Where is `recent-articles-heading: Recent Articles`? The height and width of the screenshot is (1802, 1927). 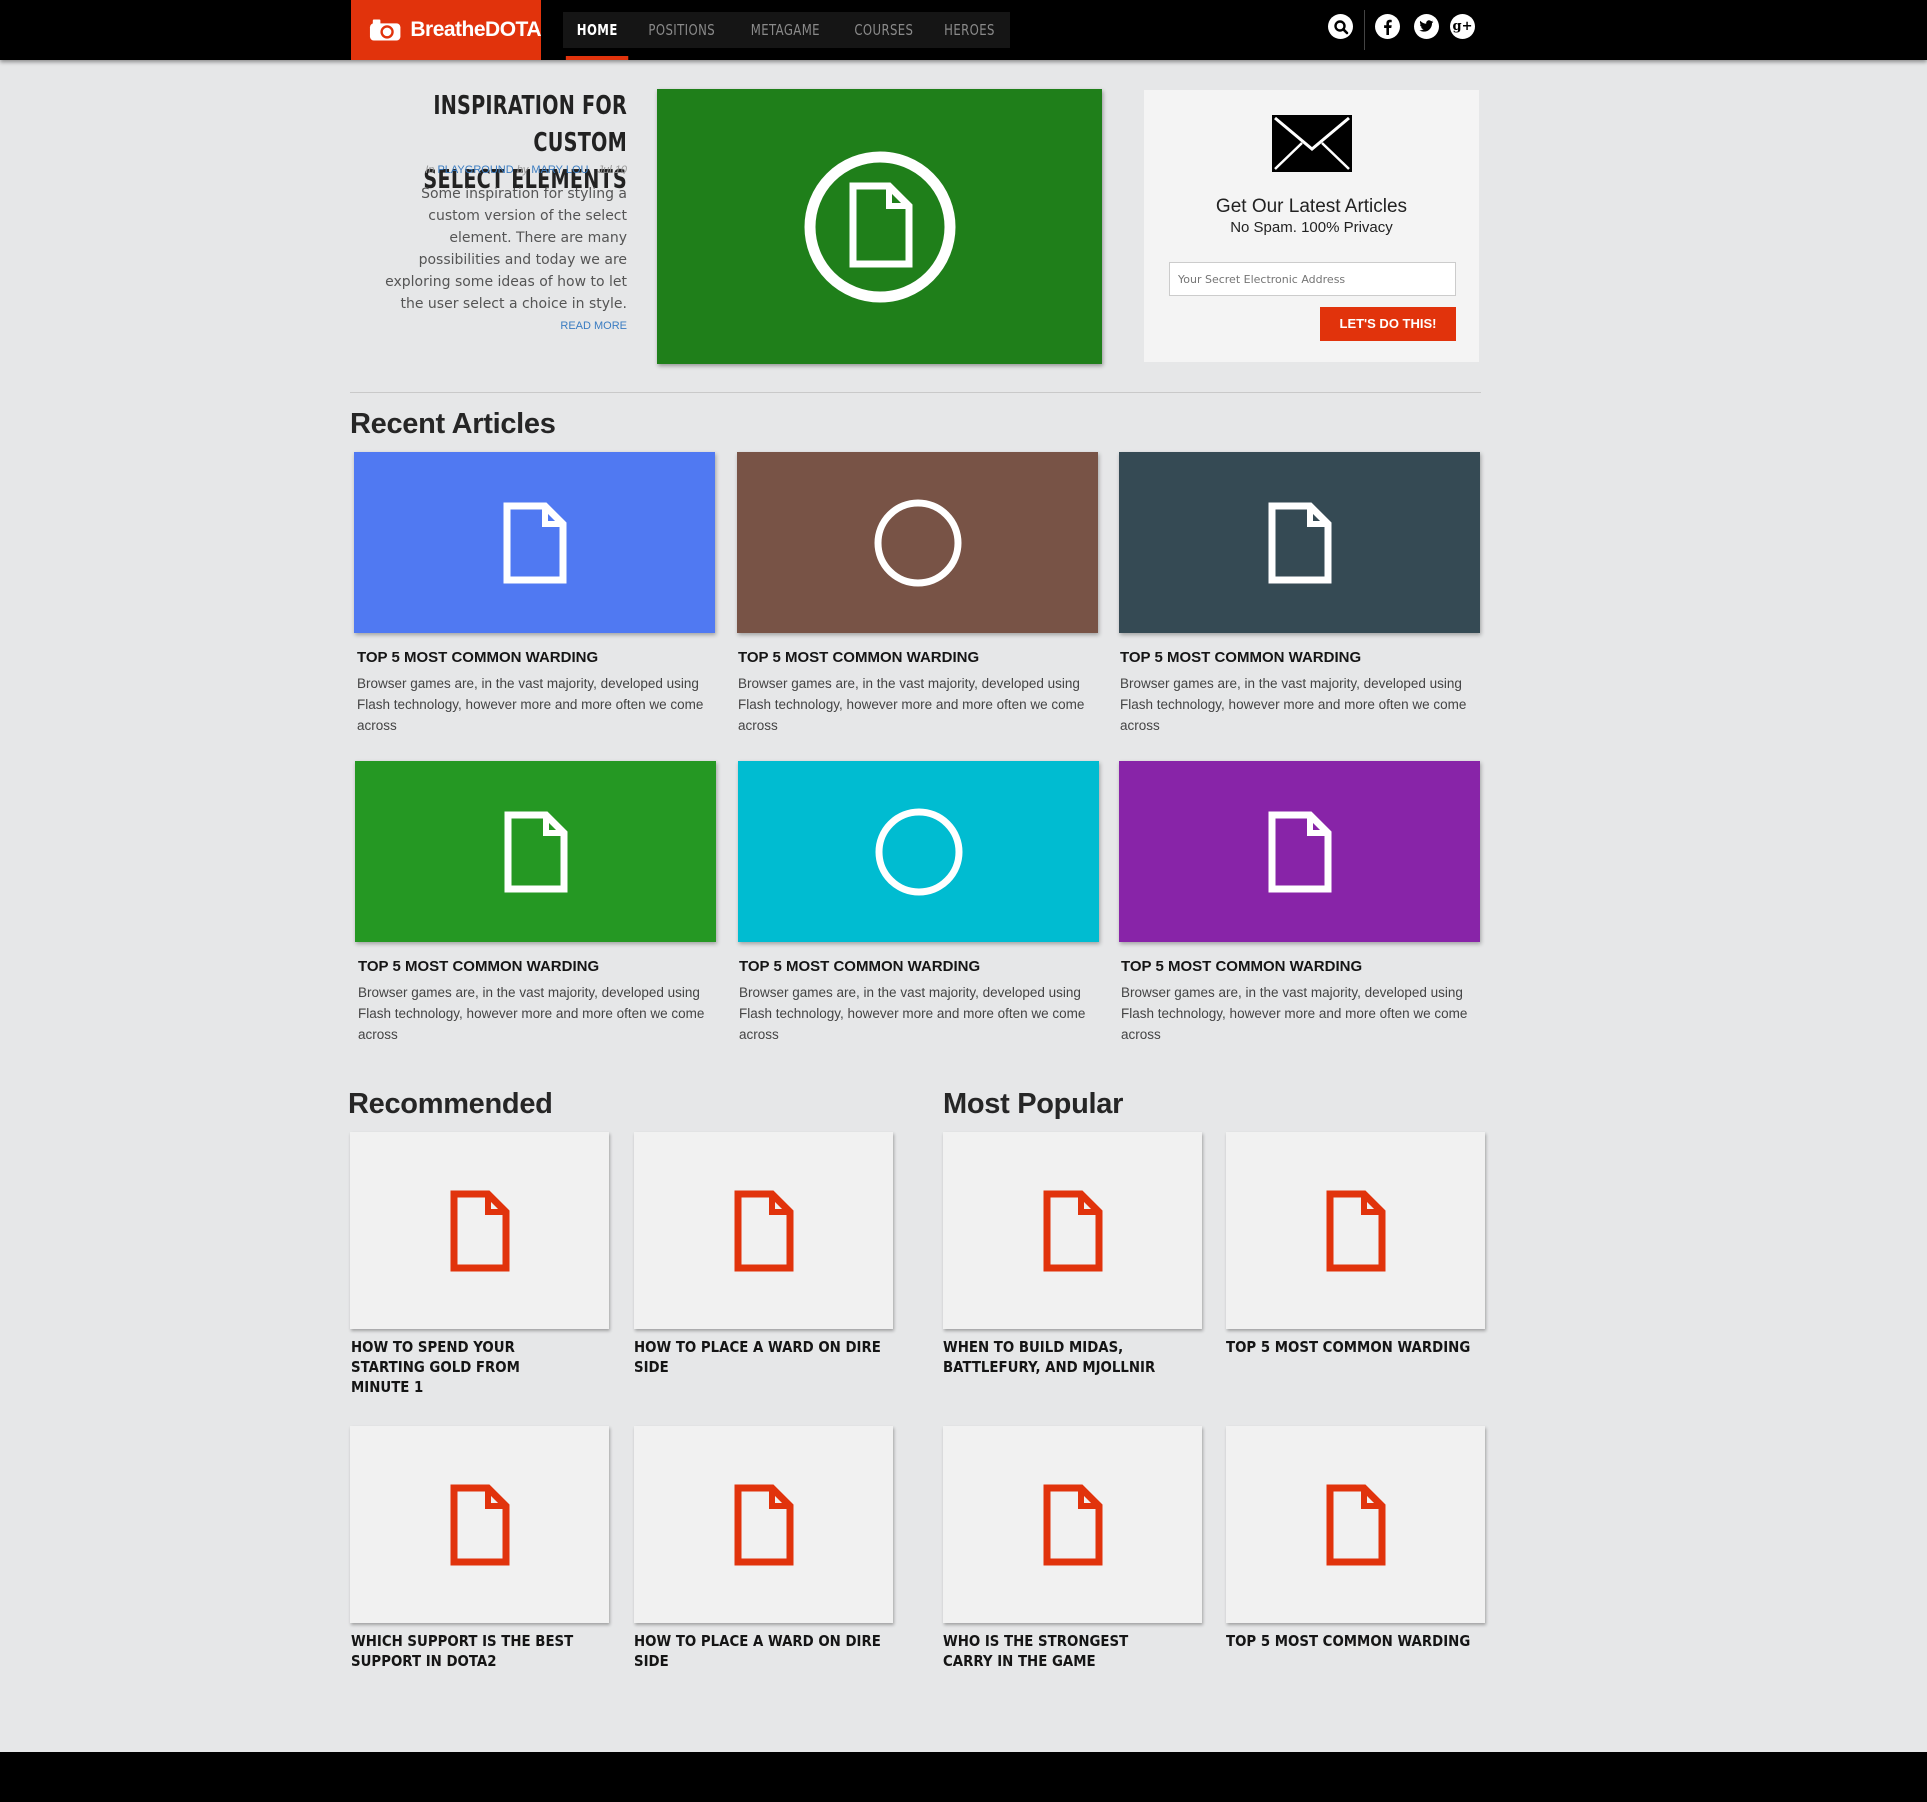
recent-articles-heading: Recent Articles is located at coordinates (453, 424).